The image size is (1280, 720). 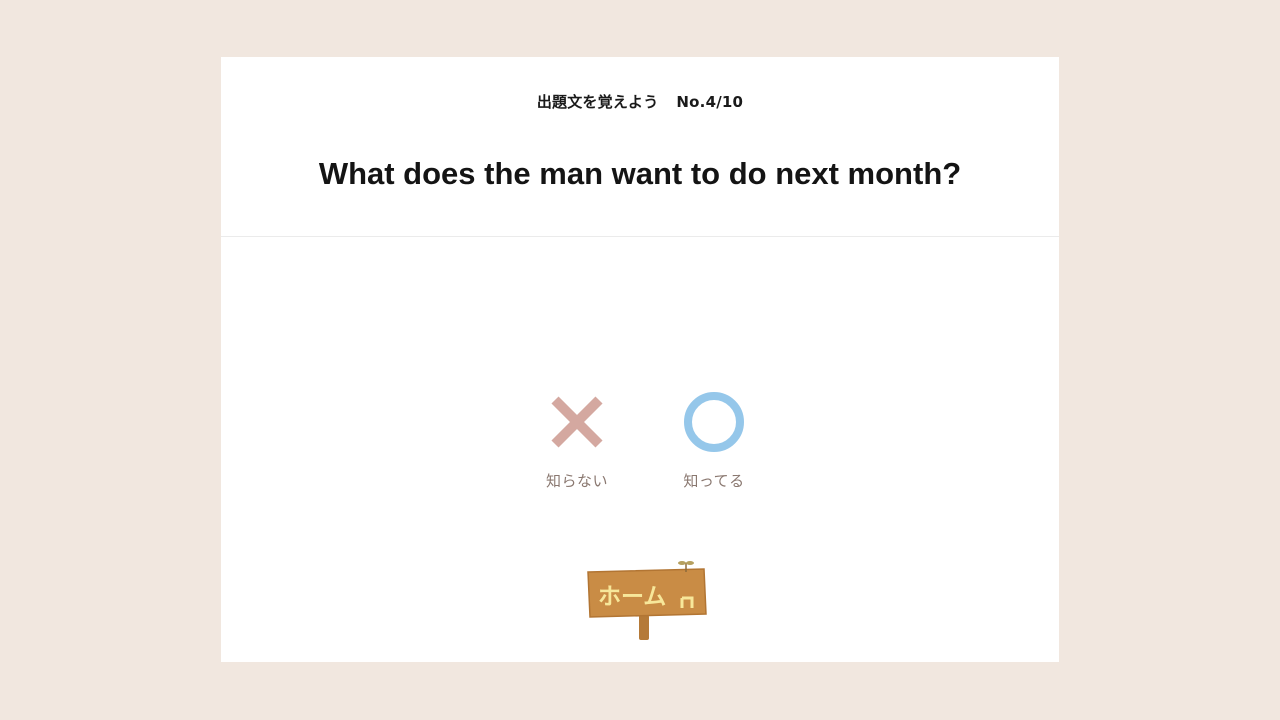 I want to click on home-button: ホーム, so click(x=646, y=601).